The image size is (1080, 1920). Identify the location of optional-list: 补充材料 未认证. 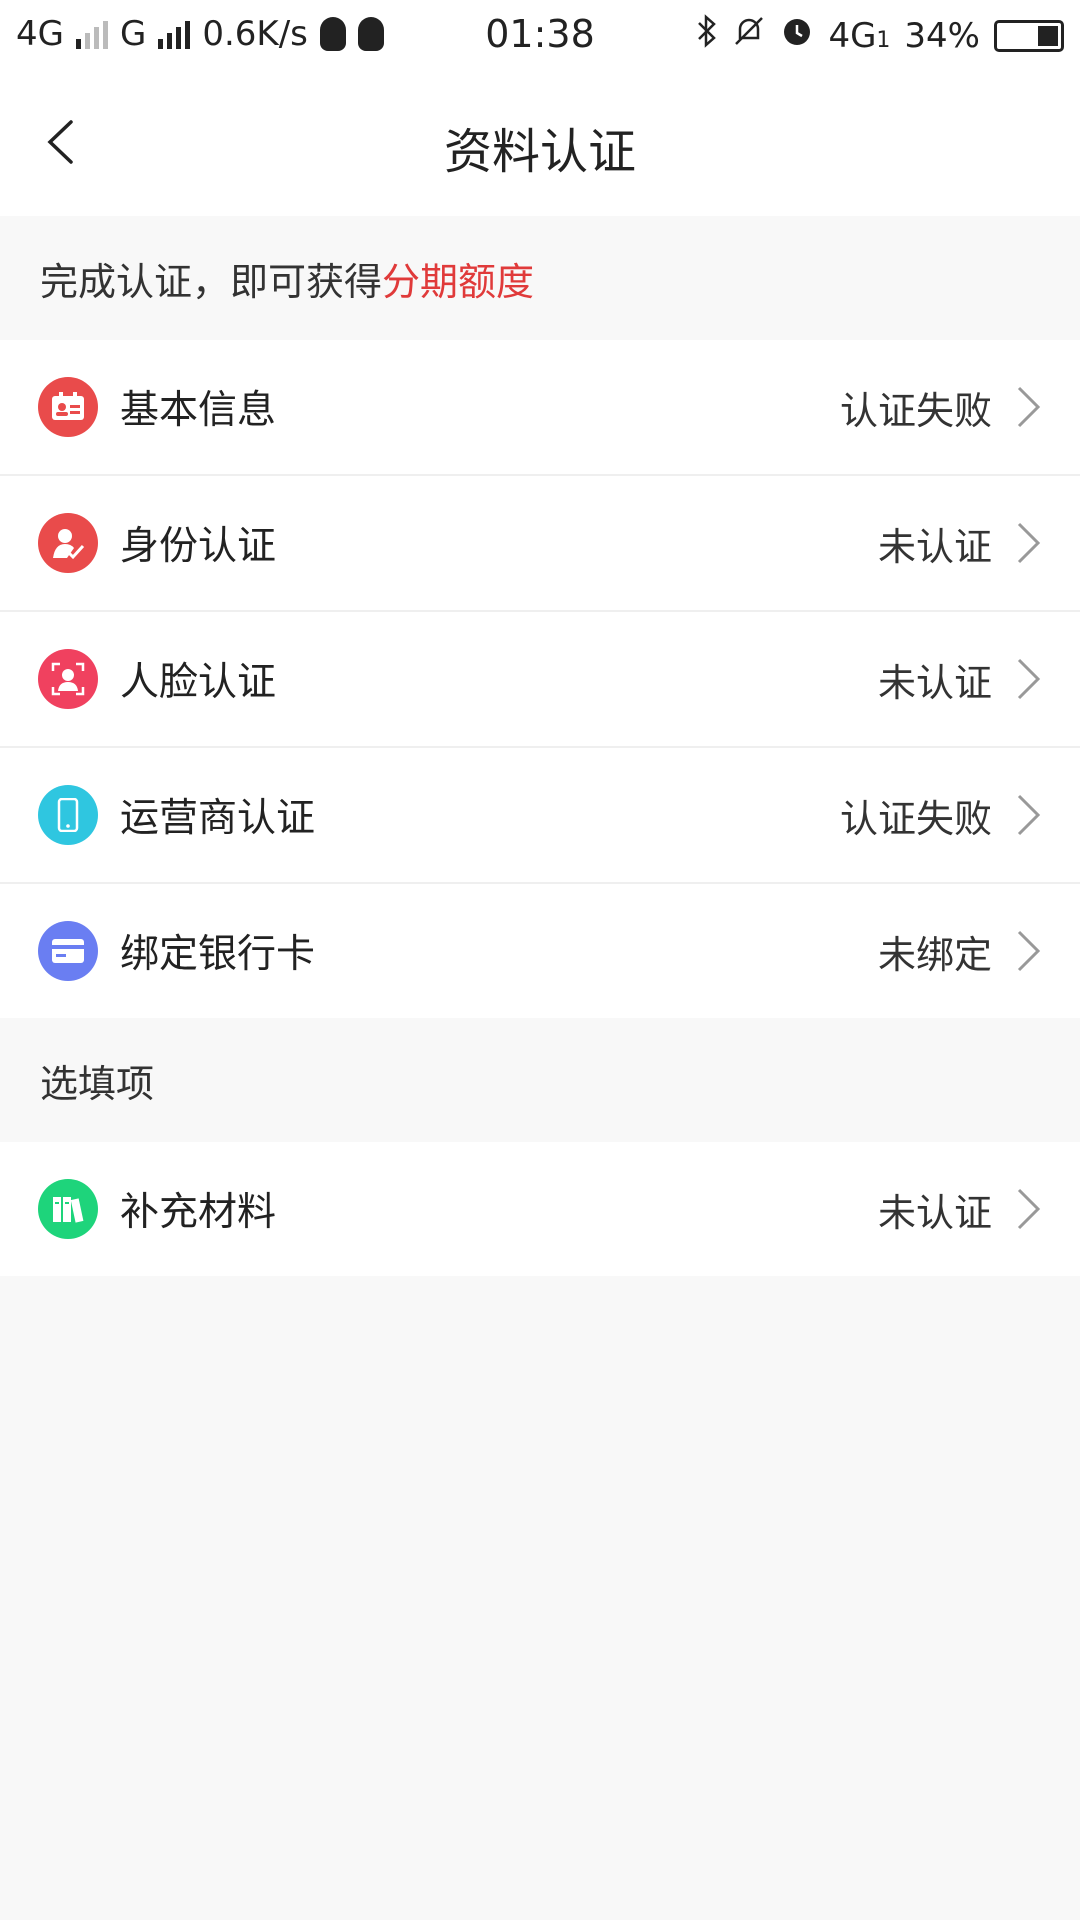
(540, 1209).